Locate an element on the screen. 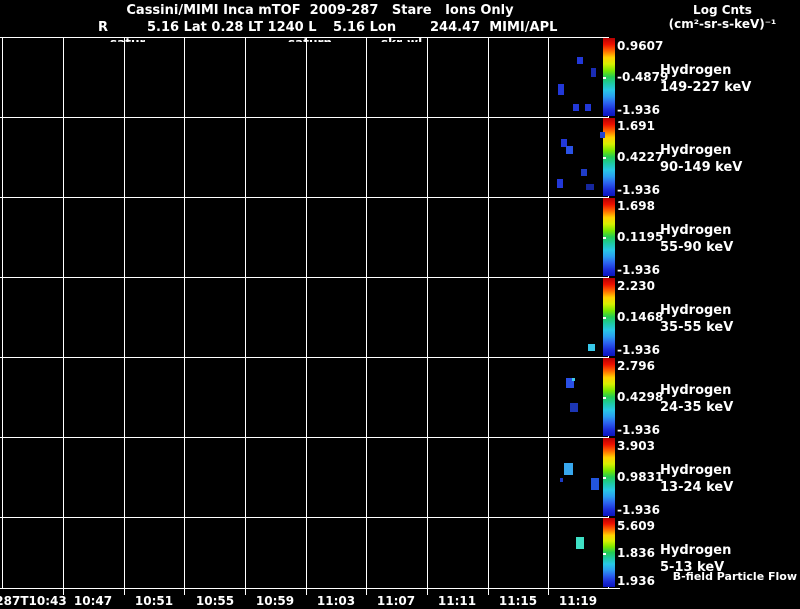 The image size is (800, 609). colorbar-mid-label: 0.9831 is located at coordinates (640, 477).